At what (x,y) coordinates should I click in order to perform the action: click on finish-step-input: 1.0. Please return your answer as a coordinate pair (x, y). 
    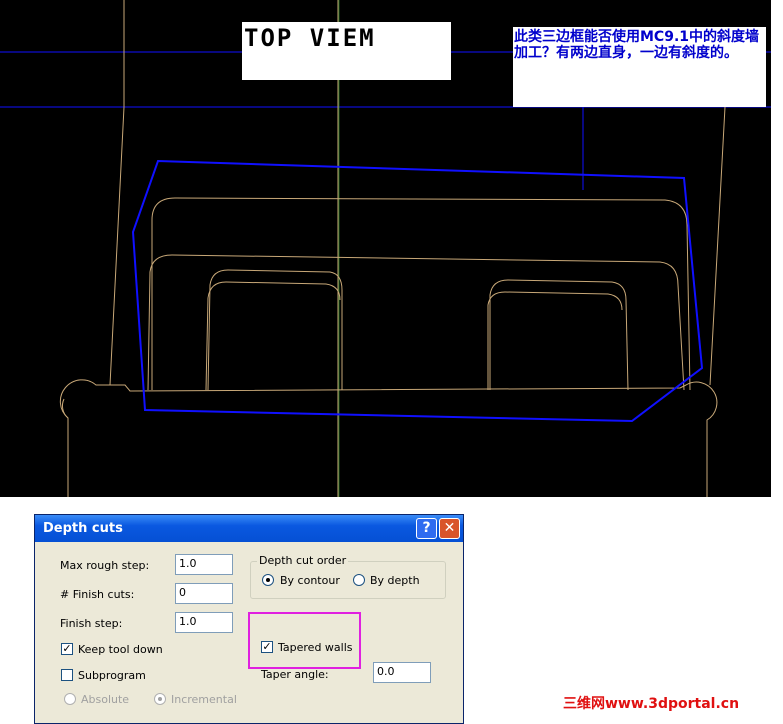
    Looking at the image, I should click on (204, 622).